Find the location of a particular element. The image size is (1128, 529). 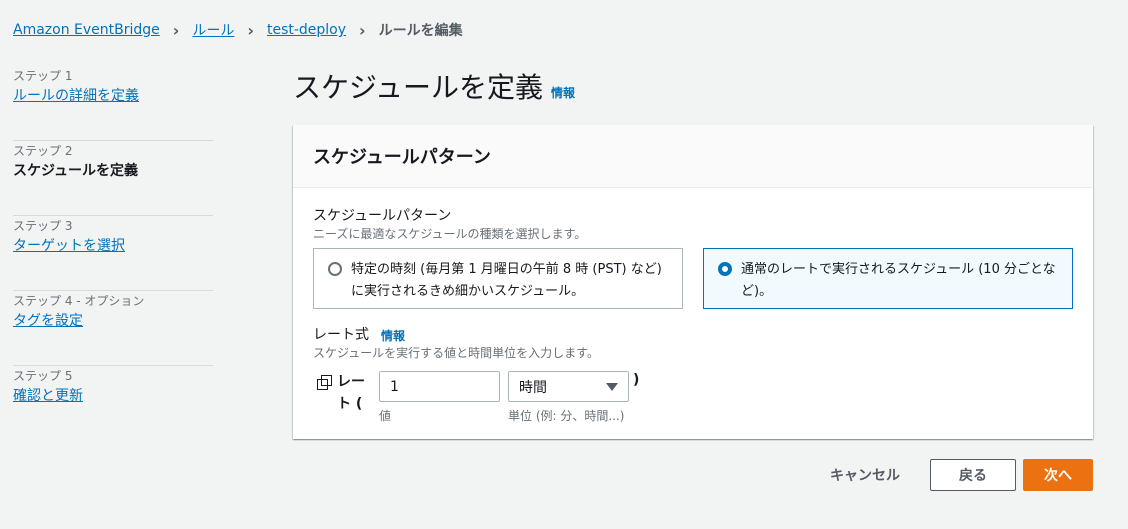

step-4: ステップ 4 - オプション タグを設定 is located at coordinates (113, 328).